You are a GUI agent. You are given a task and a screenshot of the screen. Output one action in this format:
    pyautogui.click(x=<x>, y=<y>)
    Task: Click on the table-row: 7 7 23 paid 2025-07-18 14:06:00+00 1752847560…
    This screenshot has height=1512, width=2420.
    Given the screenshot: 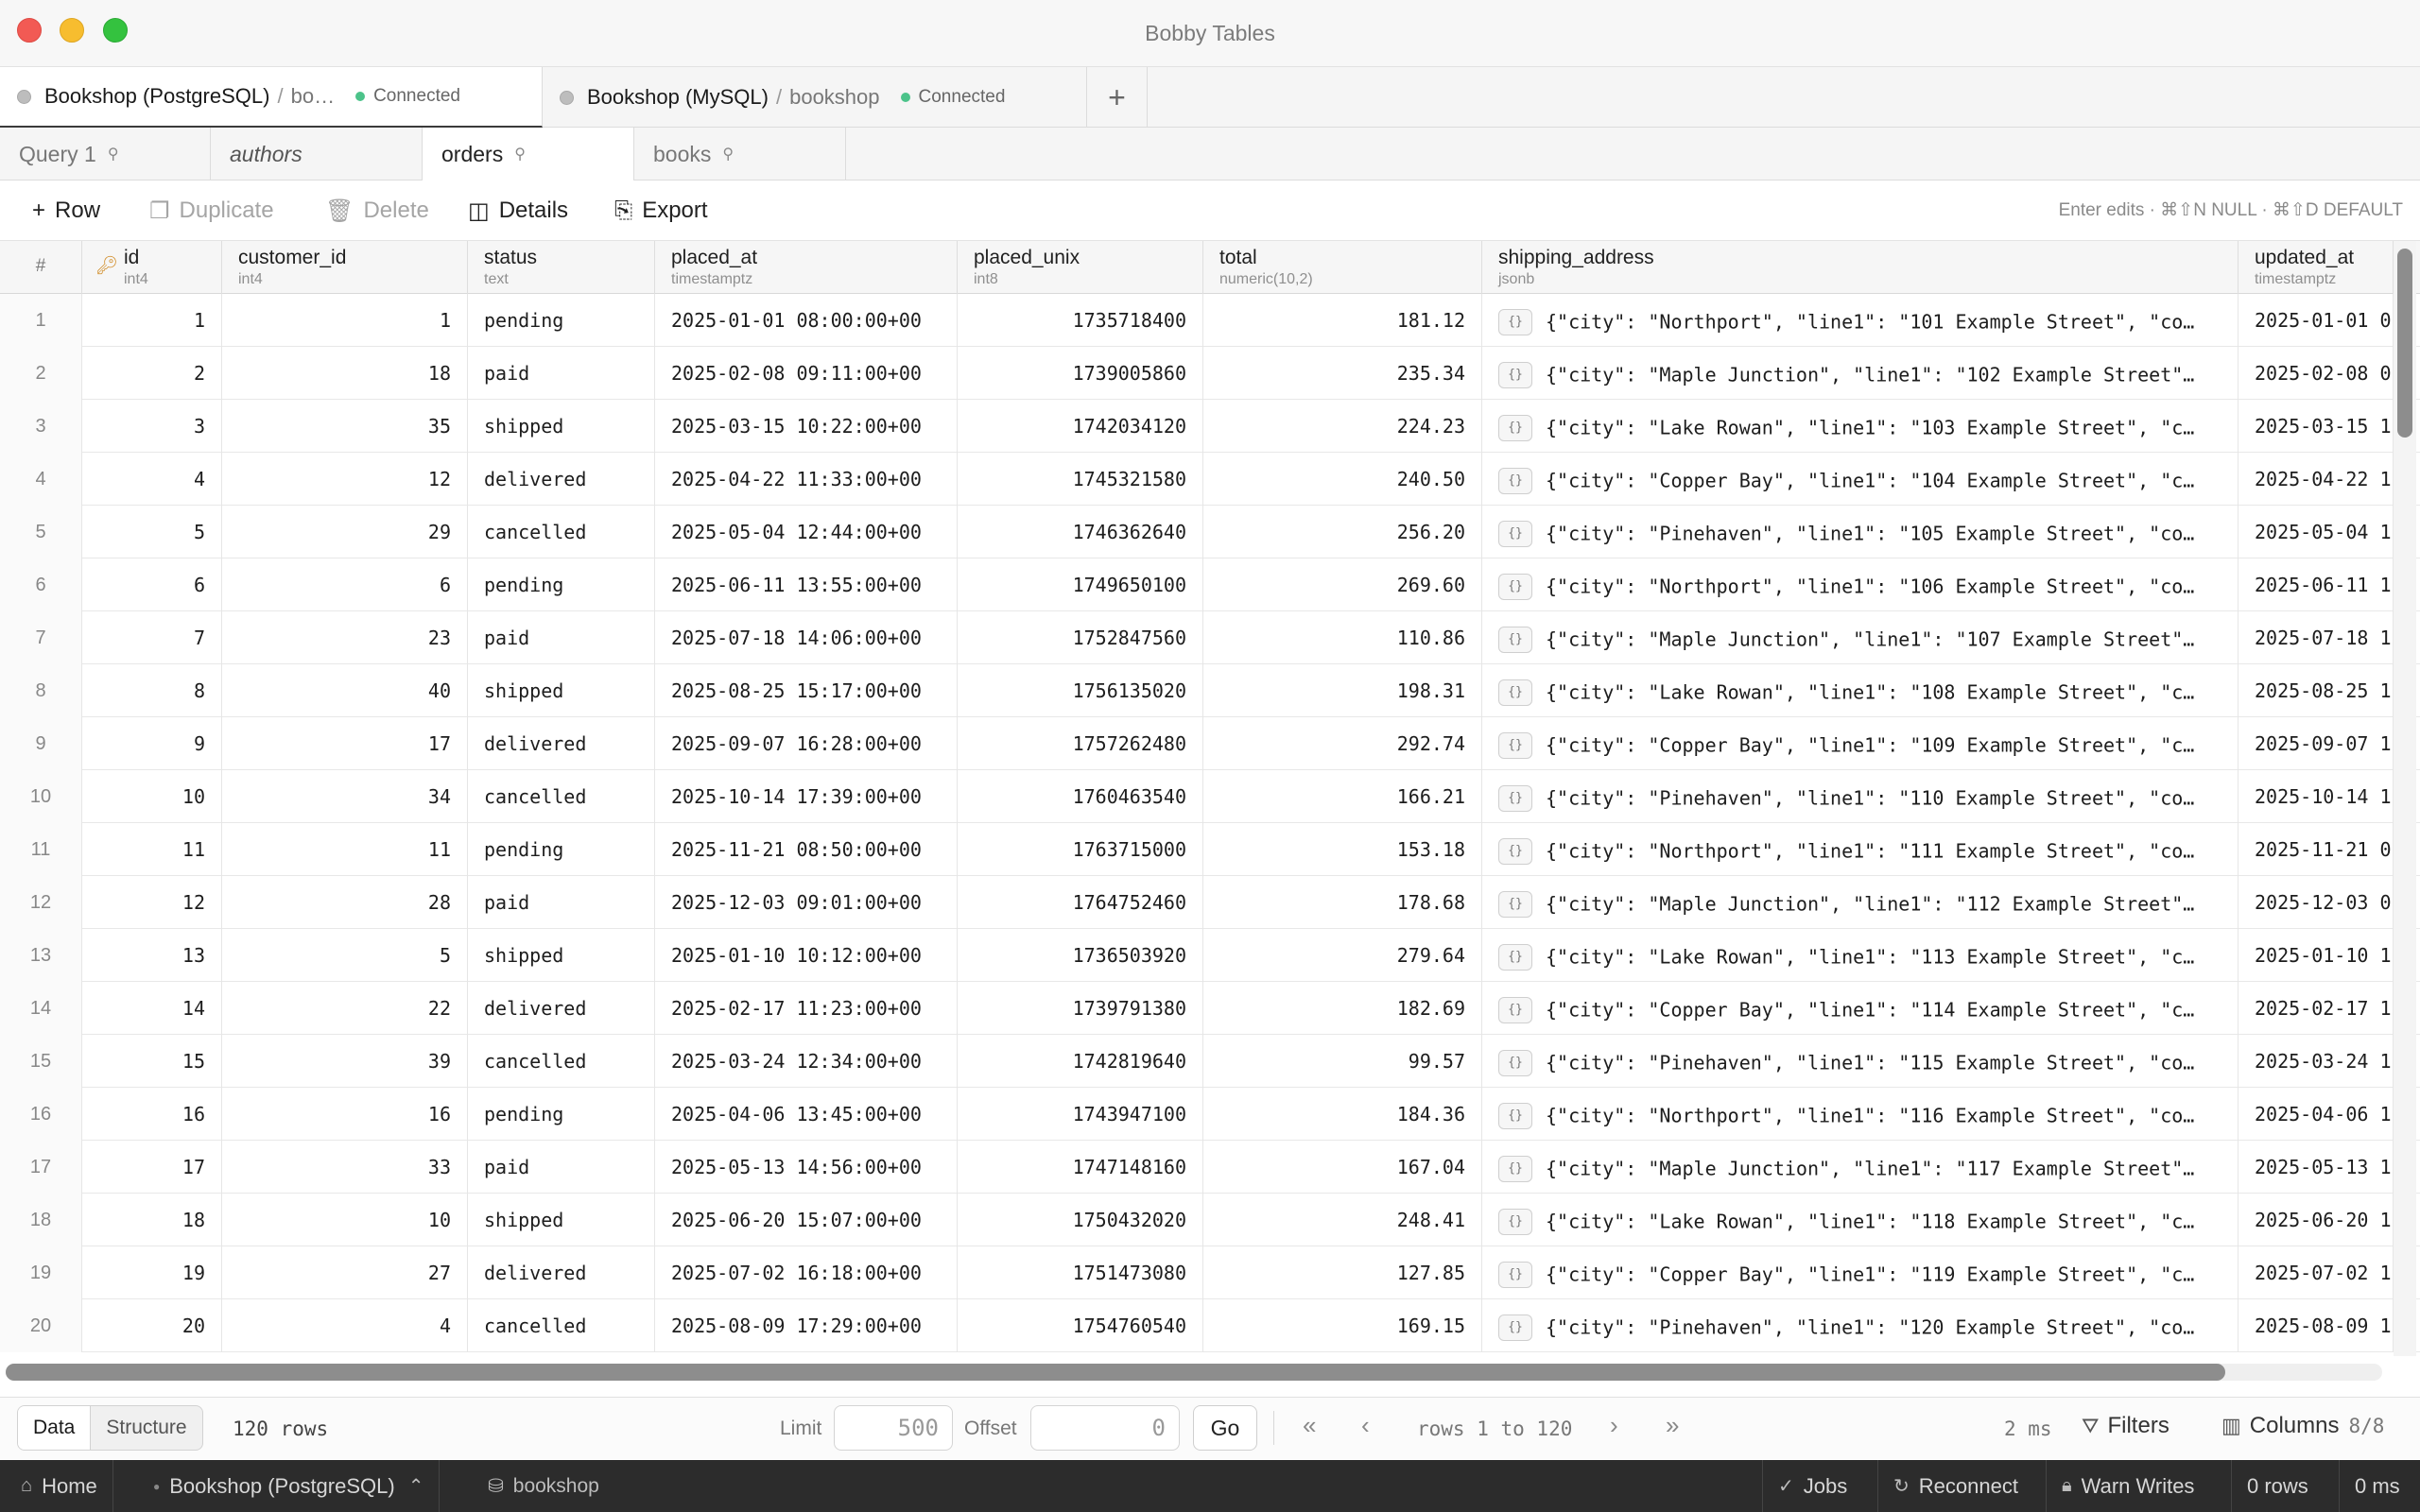 What is the action you would take?
    pyautogui.click(x=1210, y=637)
    